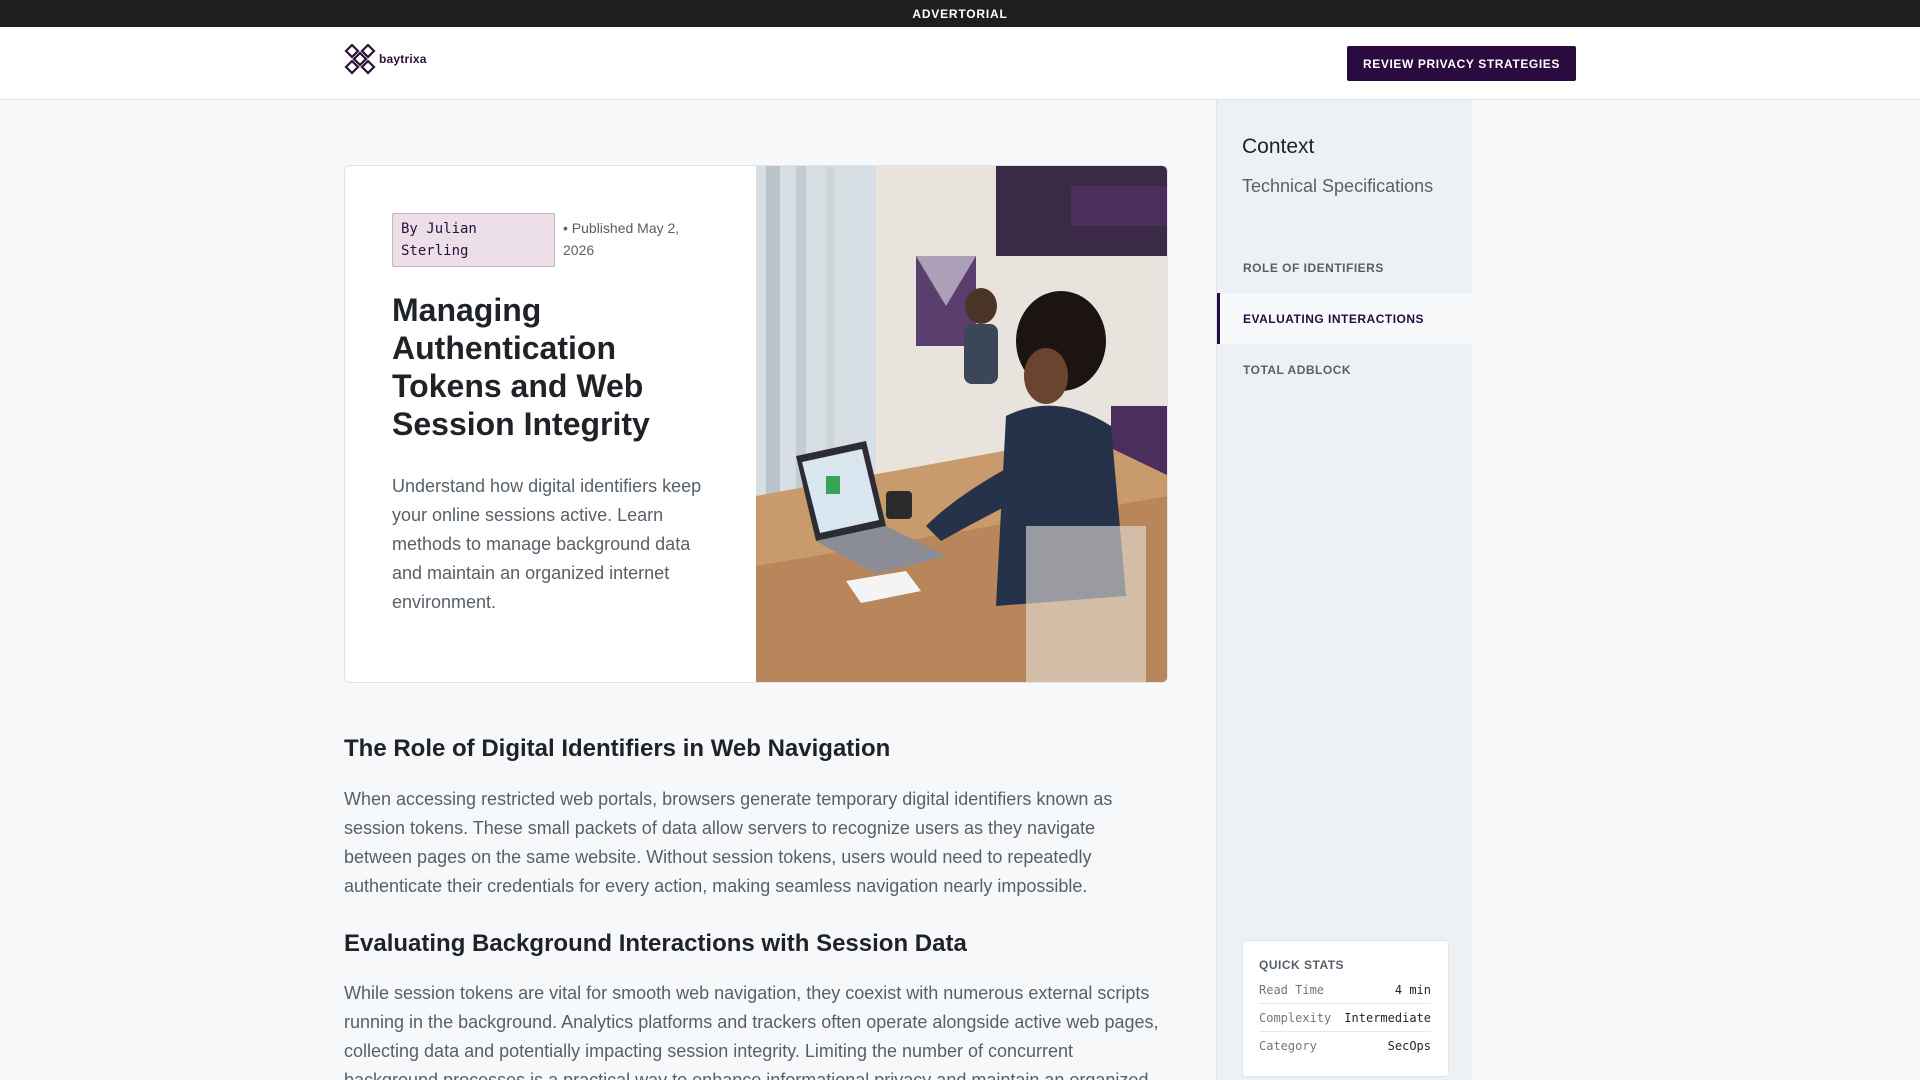 Image resolution: width=1920 pixels, height=1080 pixels. I want to click on sidebar-title: Context, so click(1278, 146).